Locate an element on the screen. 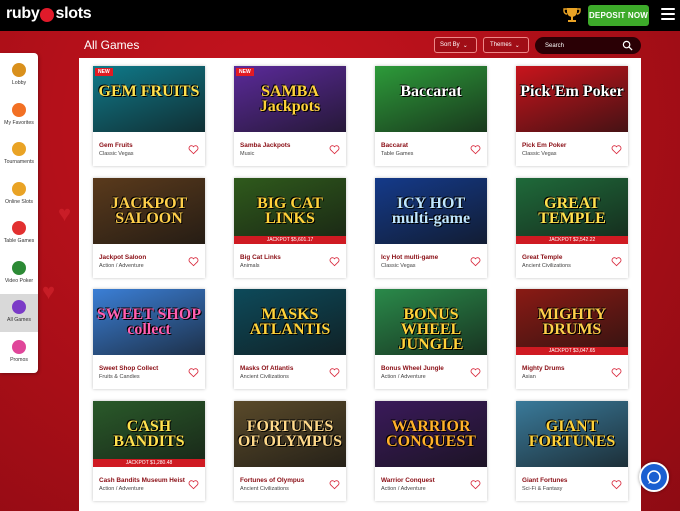 This screenshot has height=511, width=680. game-card: SAMBA Jackpots NEW Samba Jackpots Music is located at coordinates (290, 116).